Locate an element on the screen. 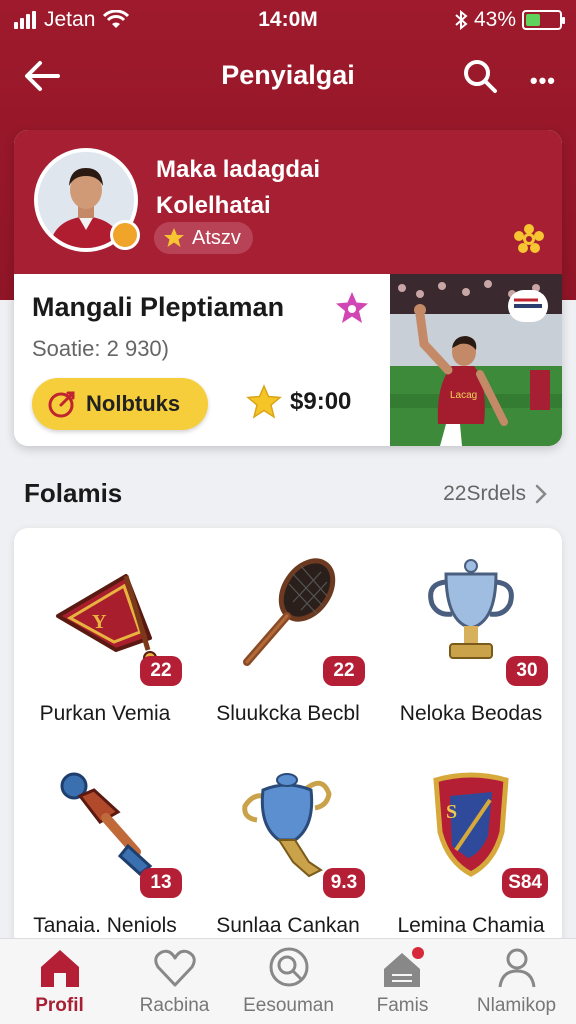  action-button-label: Nolbtuks is located at coordinates (133, 403).